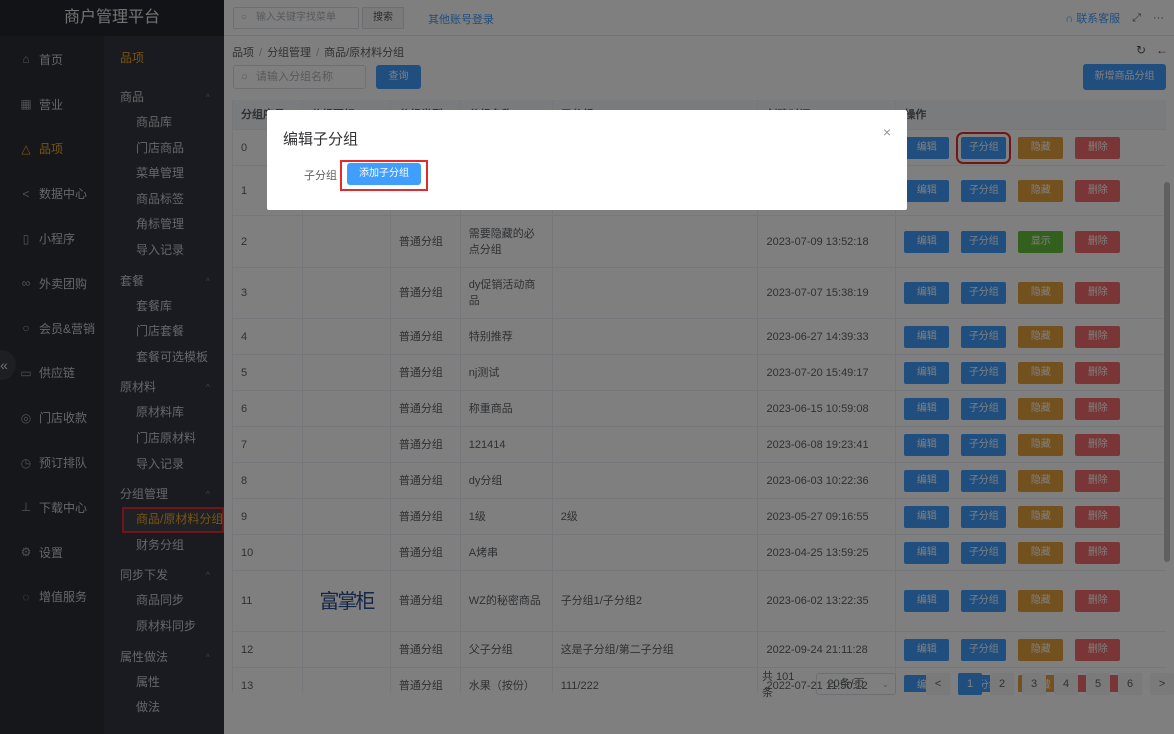 The width and height of the screenshot is (1174, 734). I want to click on subgroup-label: 子分组, so click(320, 176).